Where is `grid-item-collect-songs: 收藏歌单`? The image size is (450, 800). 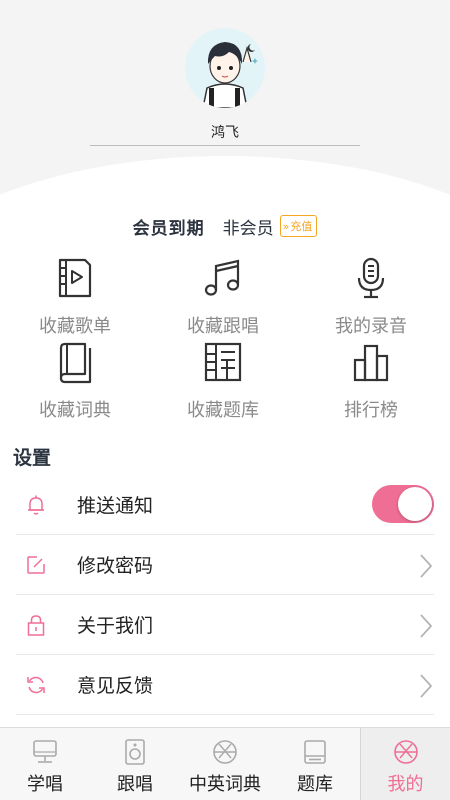
grid-item-collect-songs: 收藏歌单 is located at coordinates (75, 296).